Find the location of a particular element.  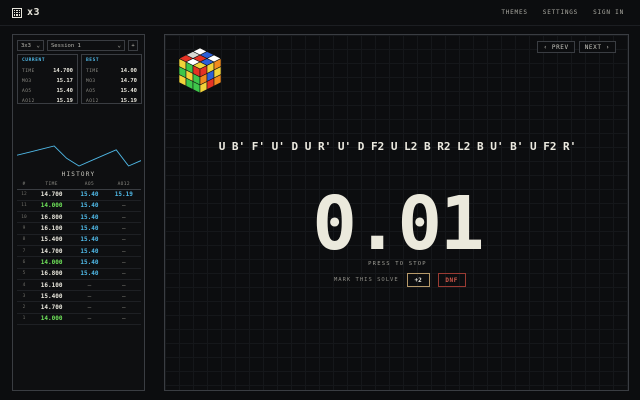

stat-row: MO3 15.17 is located at coordinates (47, 81).